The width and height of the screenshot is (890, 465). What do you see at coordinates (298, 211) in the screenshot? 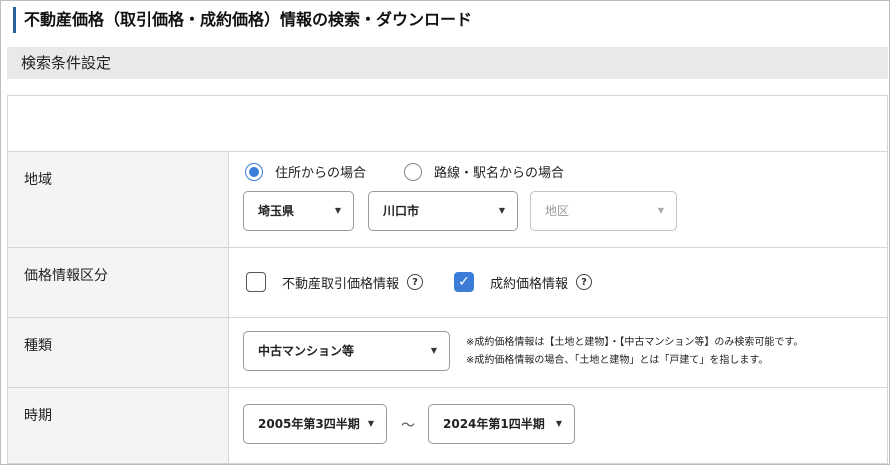
I see `prefecture-select: 埼玉県 ▼` at bounding box center [298, 211].